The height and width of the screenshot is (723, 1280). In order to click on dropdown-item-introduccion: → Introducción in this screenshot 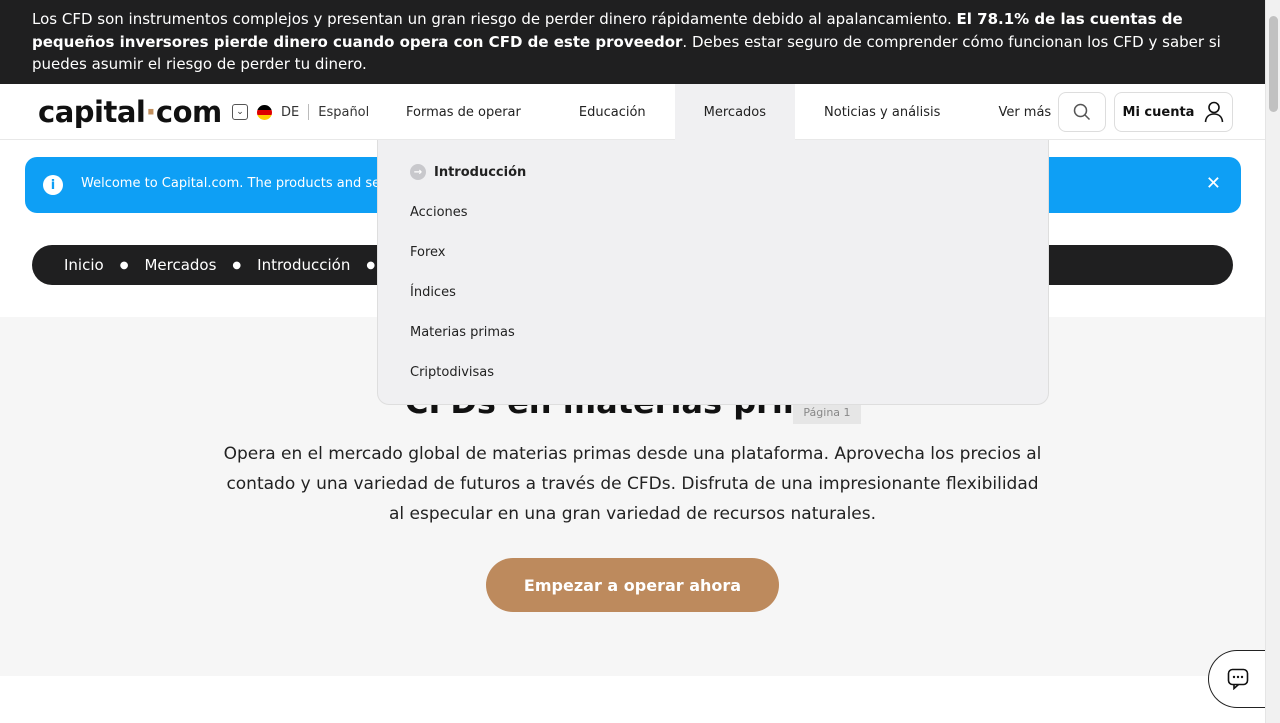, I will do `click(468, 172)`.